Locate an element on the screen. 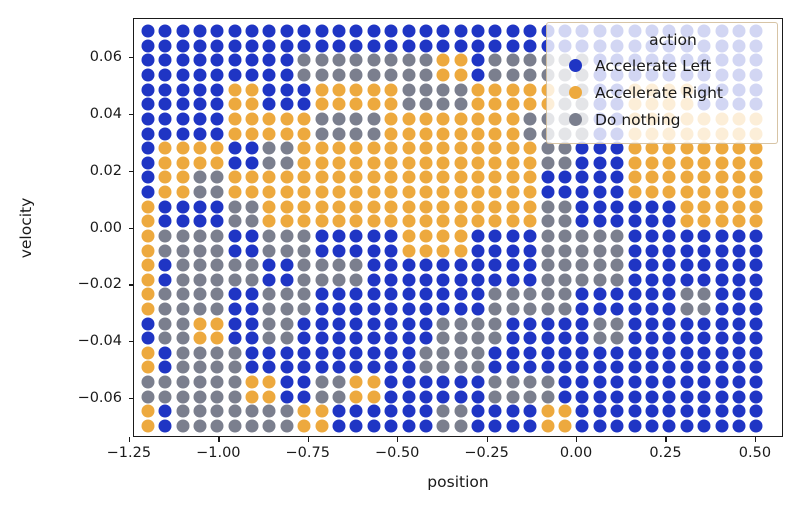 This screenshot has width=800, height=505. legend-item-accelerate-left: Accelerate Left is located at coordinates (662, 65).